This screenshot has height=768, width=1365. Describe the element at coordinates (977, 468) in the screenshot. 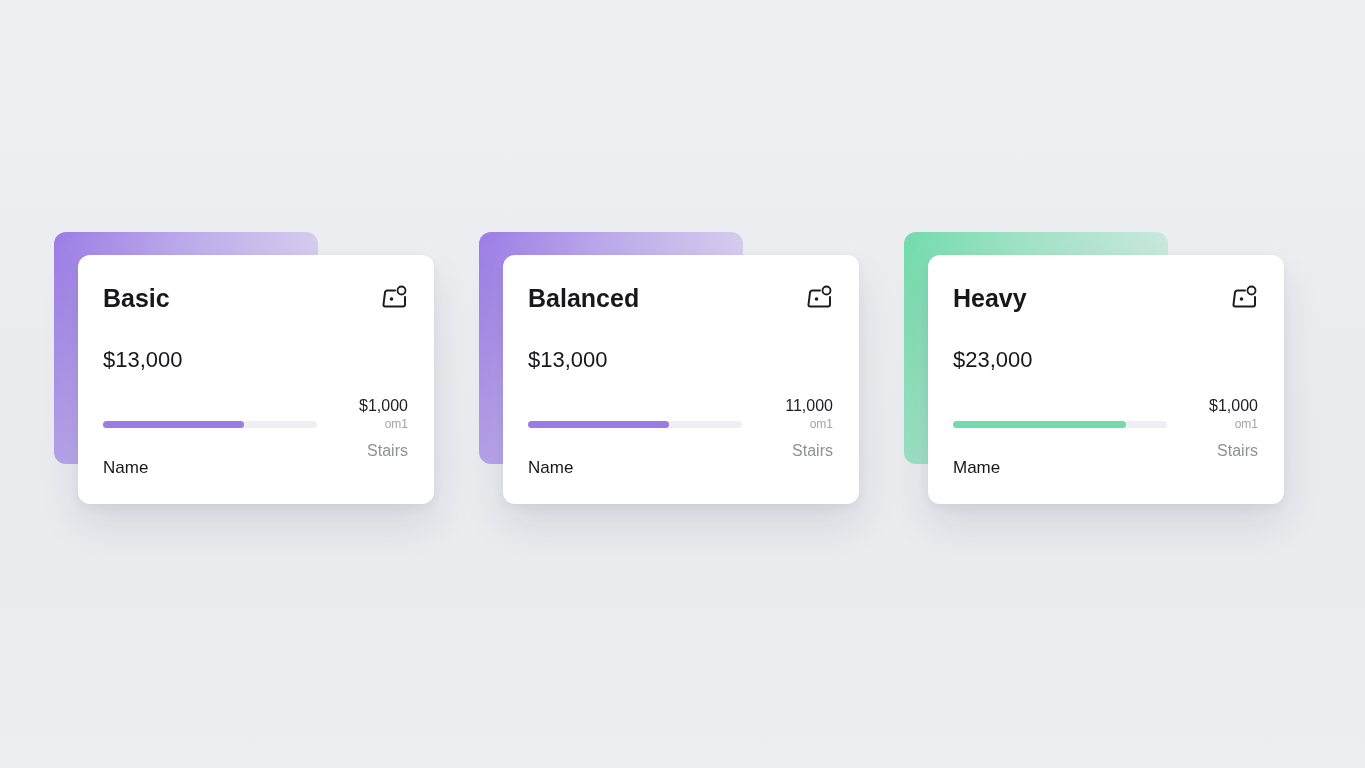

I see `name-label: Mame` at that location.